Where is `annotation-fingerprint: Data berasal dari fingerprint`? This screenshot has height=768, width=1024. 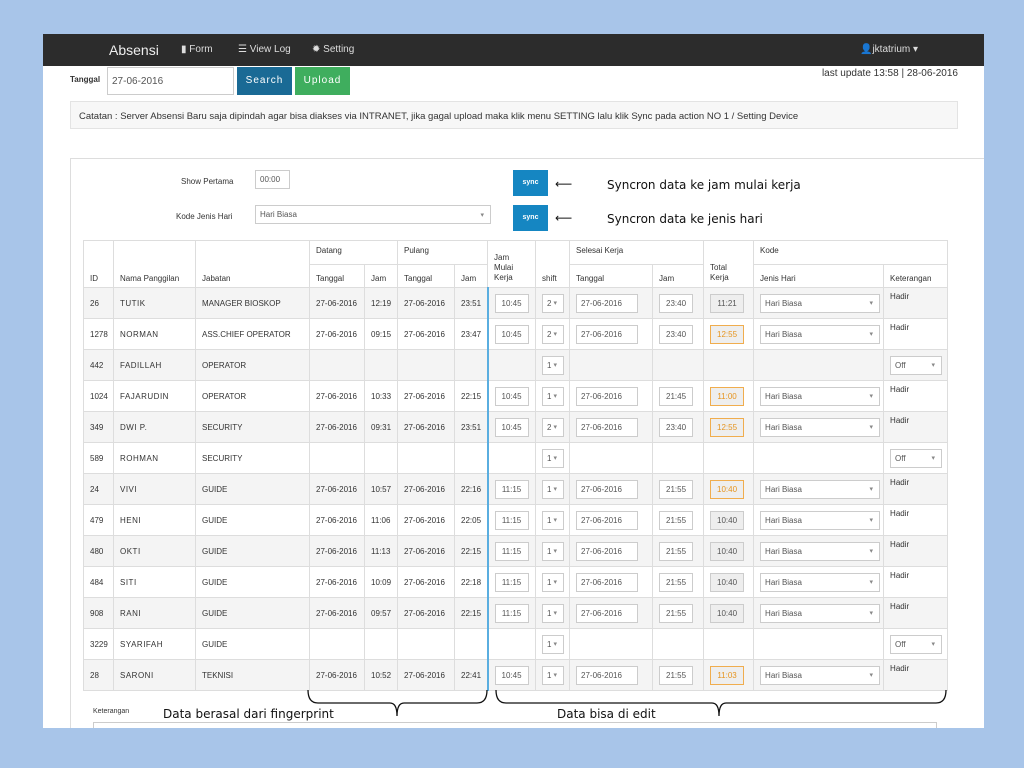
annotation-fingerprint: Data berasal dari fingerprint is located at coordinates (248, 714).